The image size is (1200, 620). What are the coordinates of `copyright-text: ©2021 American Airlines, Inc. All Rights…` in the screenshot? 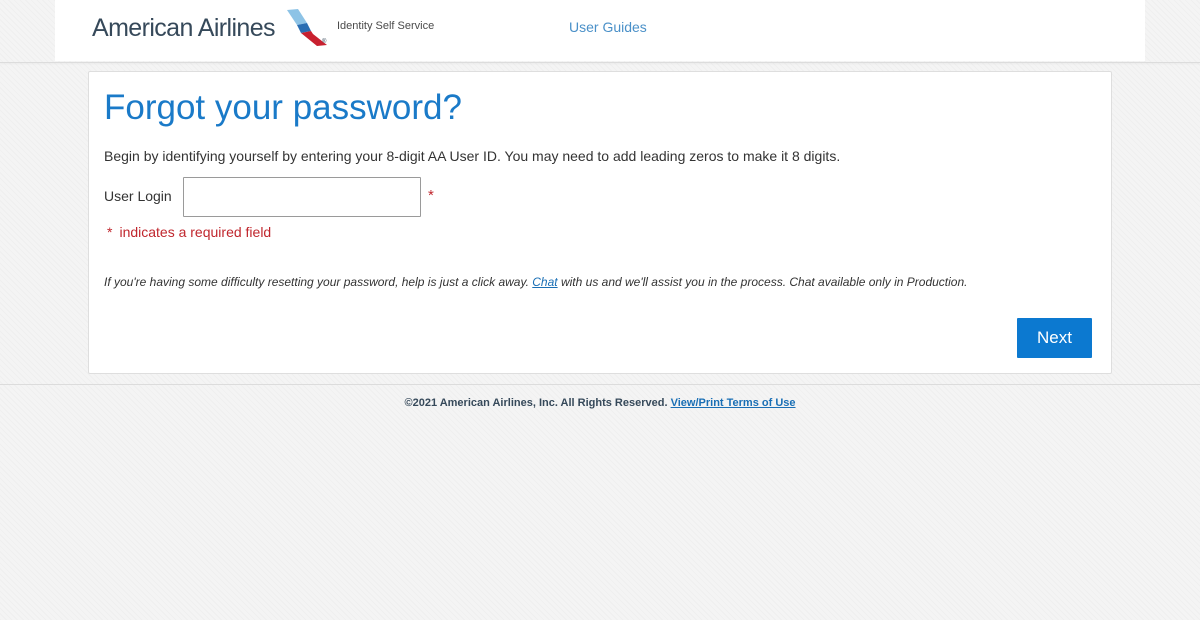 It's located at (536, 403).